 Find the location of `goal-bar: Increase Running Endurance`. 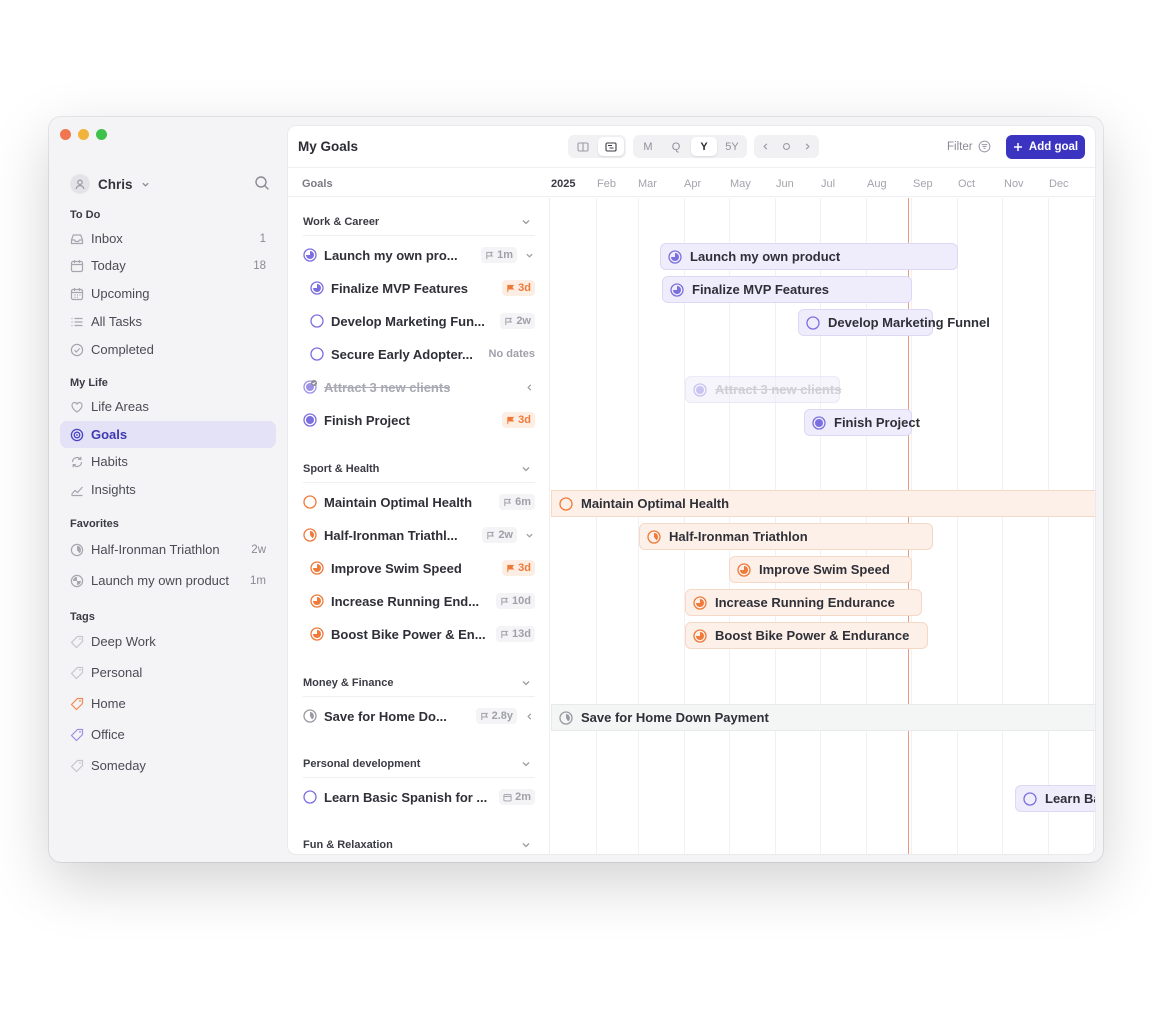

goal-bar: Increase Running Endurance is located at coordinates (803, 602).